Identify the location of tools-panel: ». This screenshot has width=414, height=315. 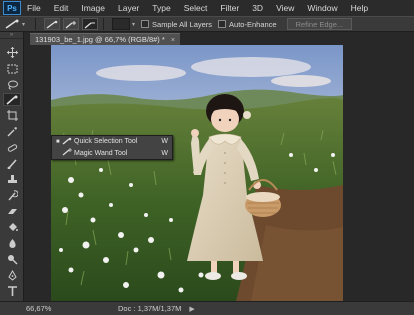
(12, 167).